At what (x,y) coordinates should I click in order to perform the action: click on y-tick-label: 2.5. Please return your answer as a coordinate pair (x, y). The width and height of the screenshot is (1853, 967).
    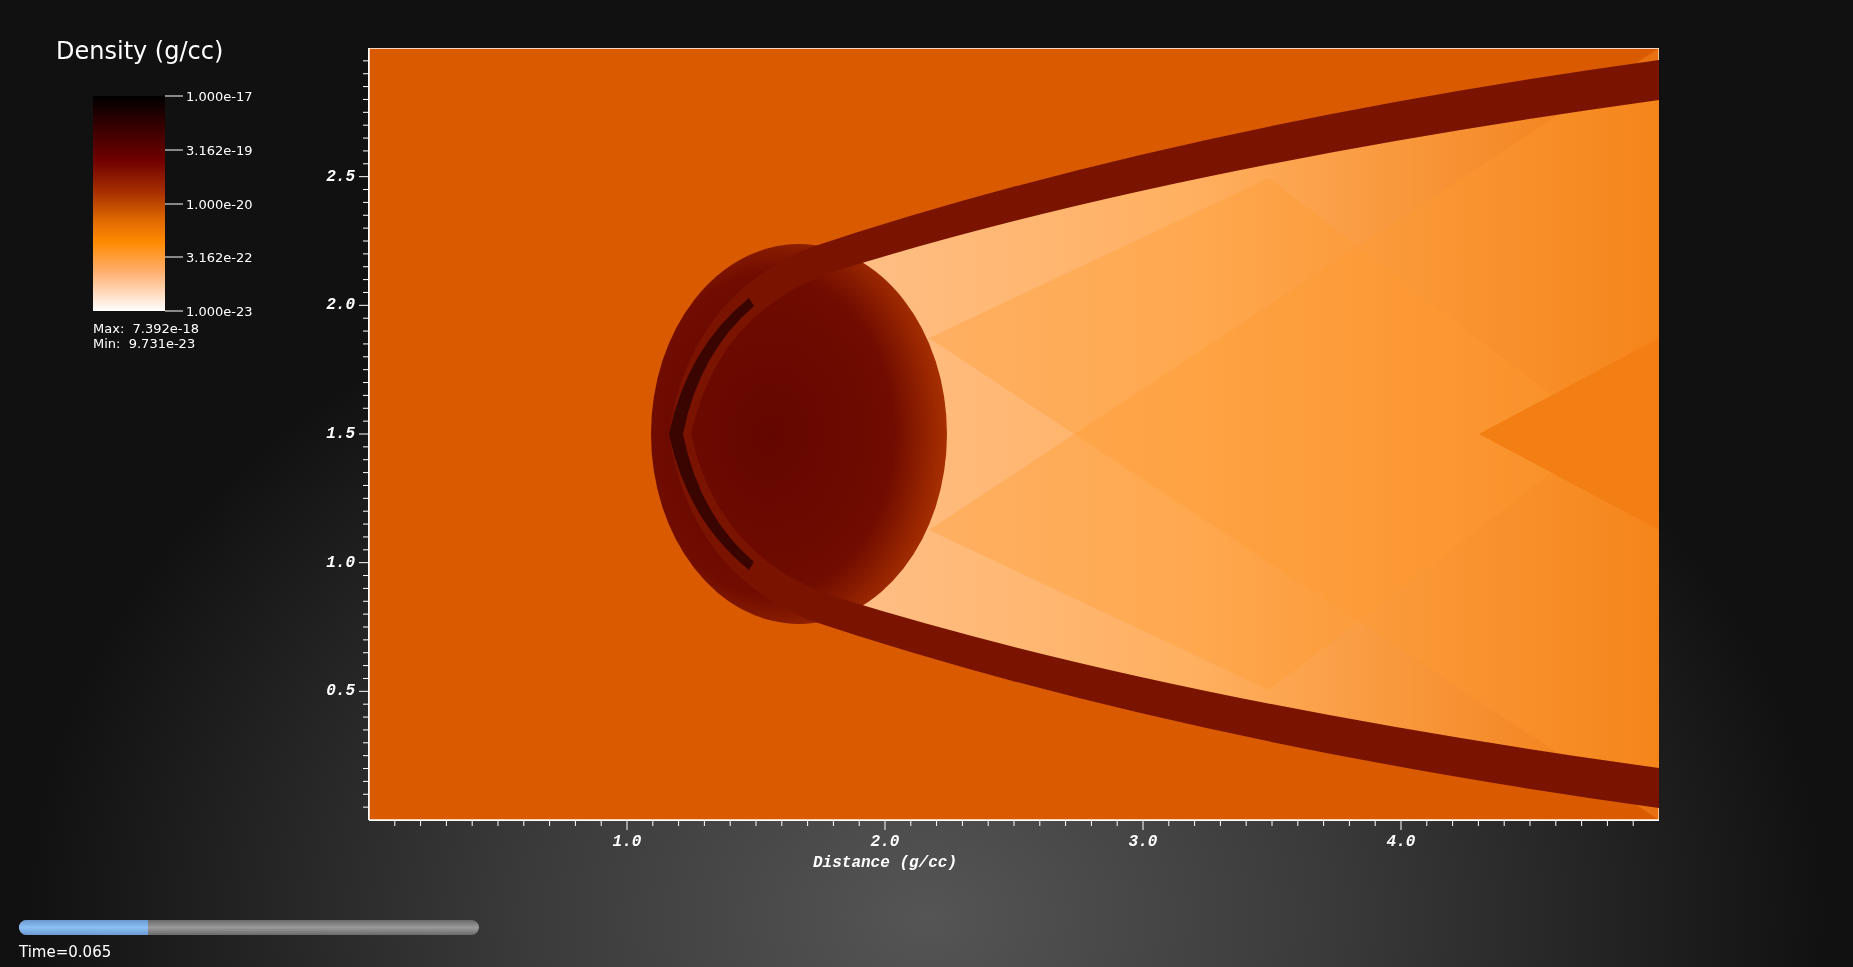
    Looking at the image, I should click on (340, 176).